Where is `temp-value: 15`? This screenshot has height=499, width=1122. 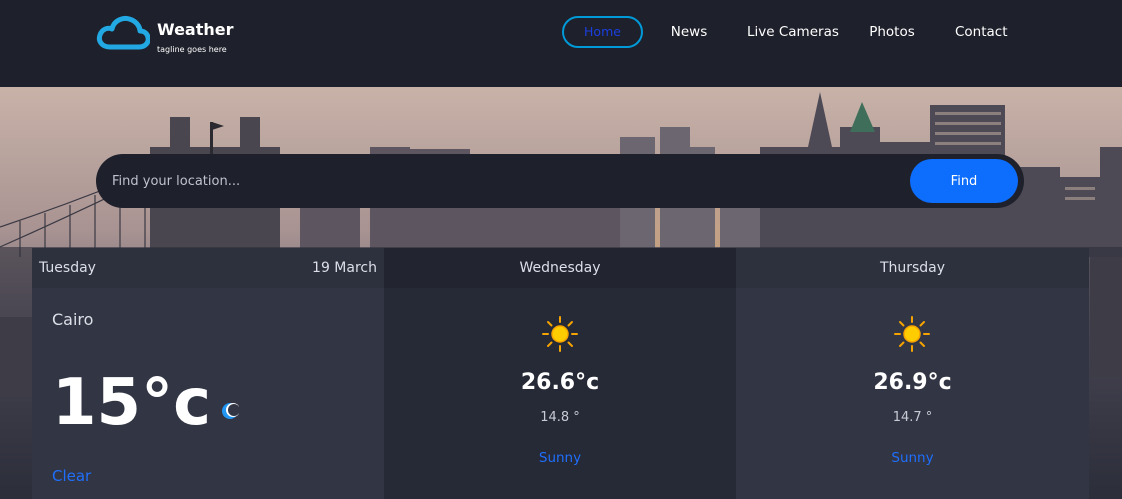 temp-value: 15 is located at coordinates (97, 403).